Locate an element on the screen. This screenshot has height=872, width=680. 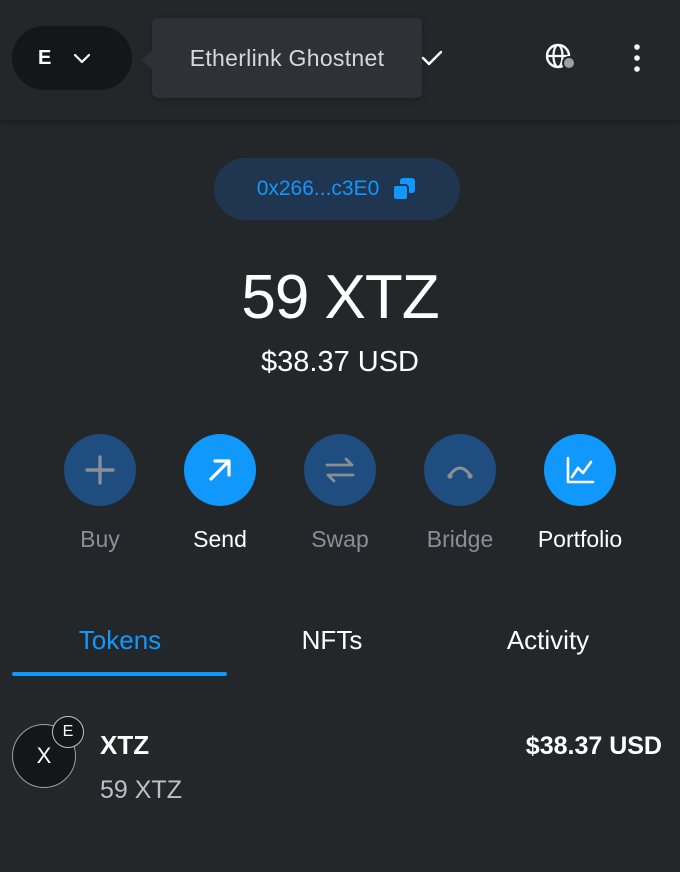
network-name-tooltip: Etherlink Ghostnet is located at coordinates (282, 58).